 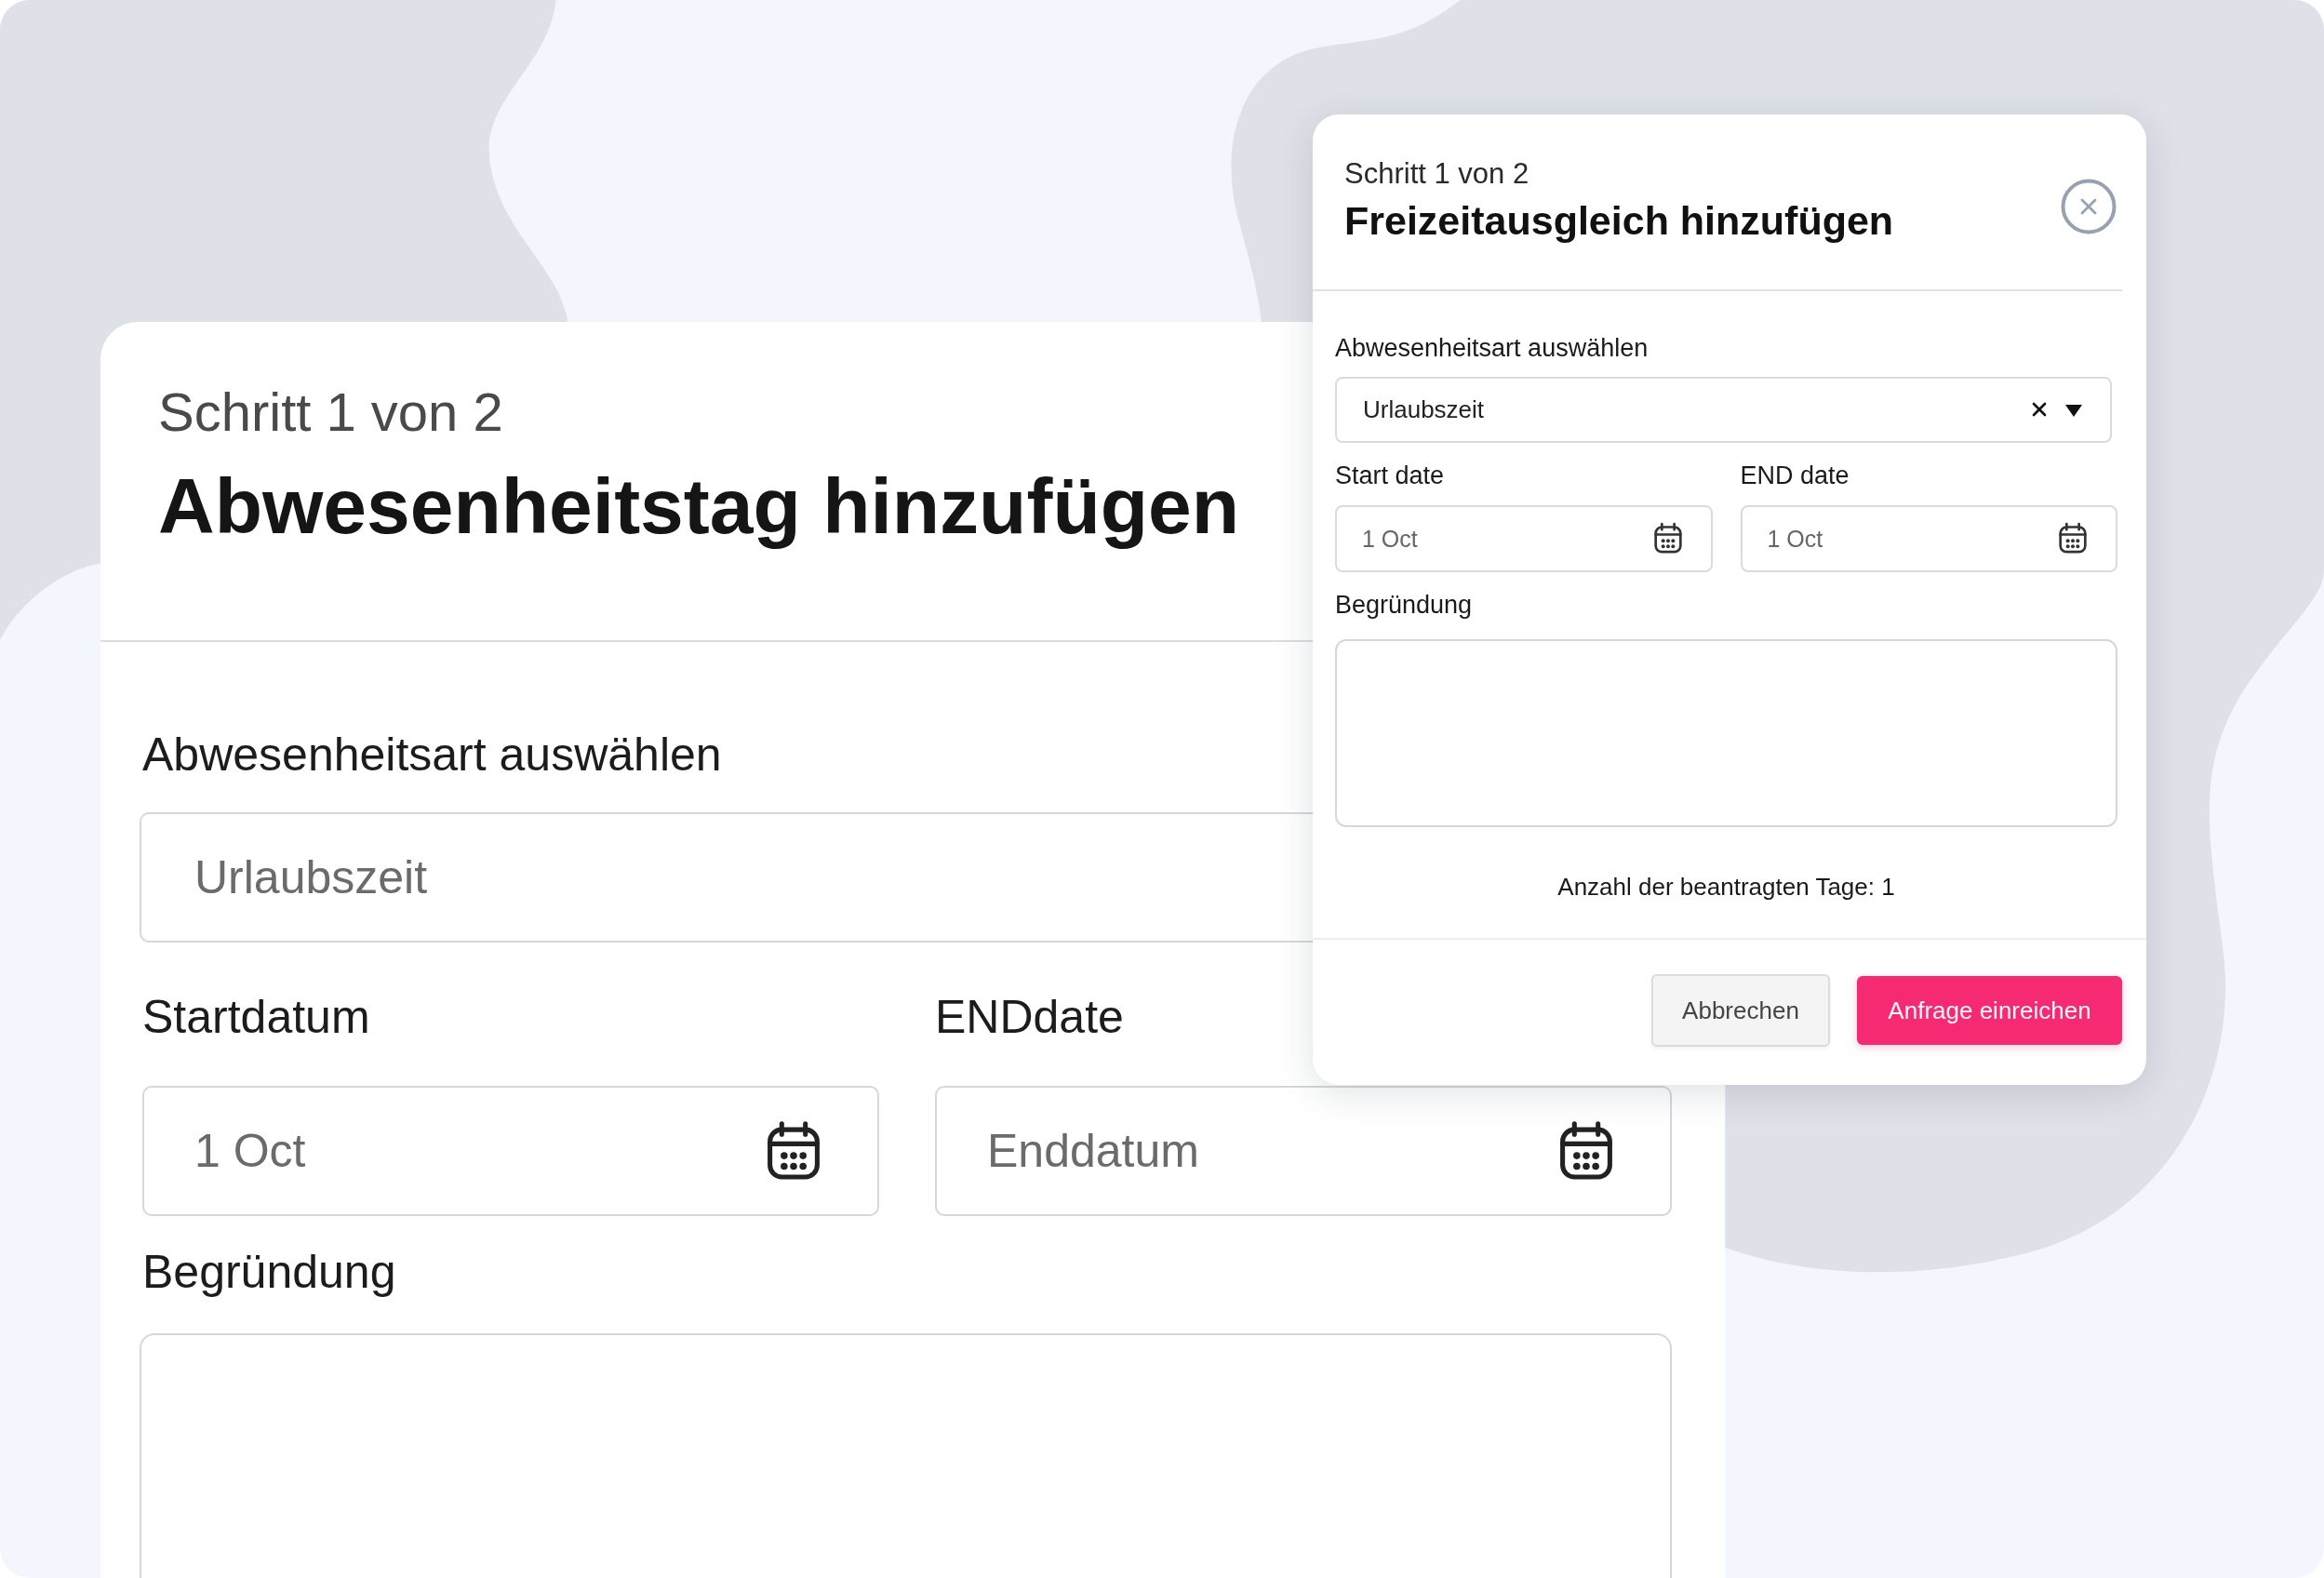 What do you see at coordinates (1303, 1151) in the screenshot?
I see `date-field: Enddatum` at bounding box center [1303, 1151].